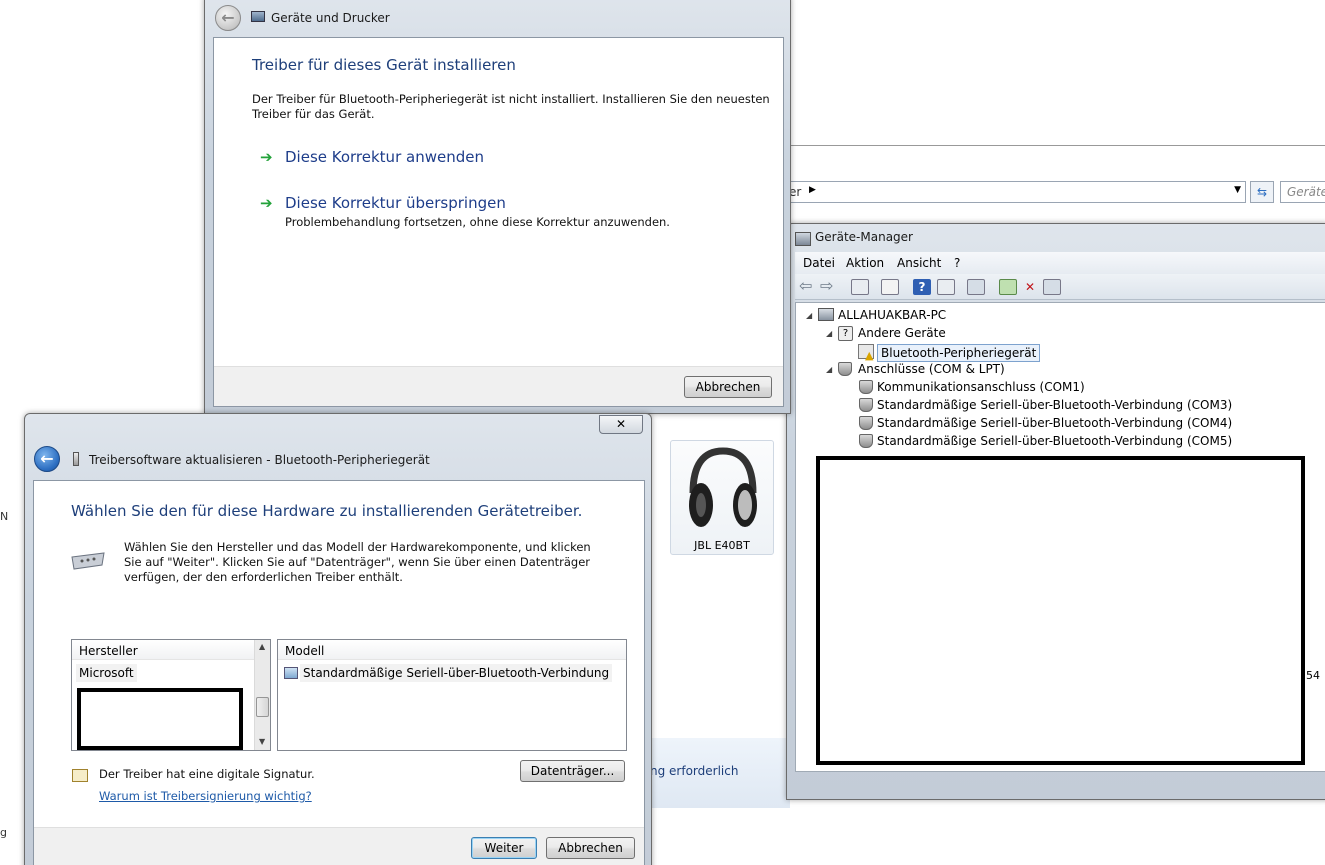 Image resolution: width=1325 pixels, height=865 pixels. Describe the element at coordinates (819, 263) in the screenshot. I see `menu-datei: Datei` at that location.